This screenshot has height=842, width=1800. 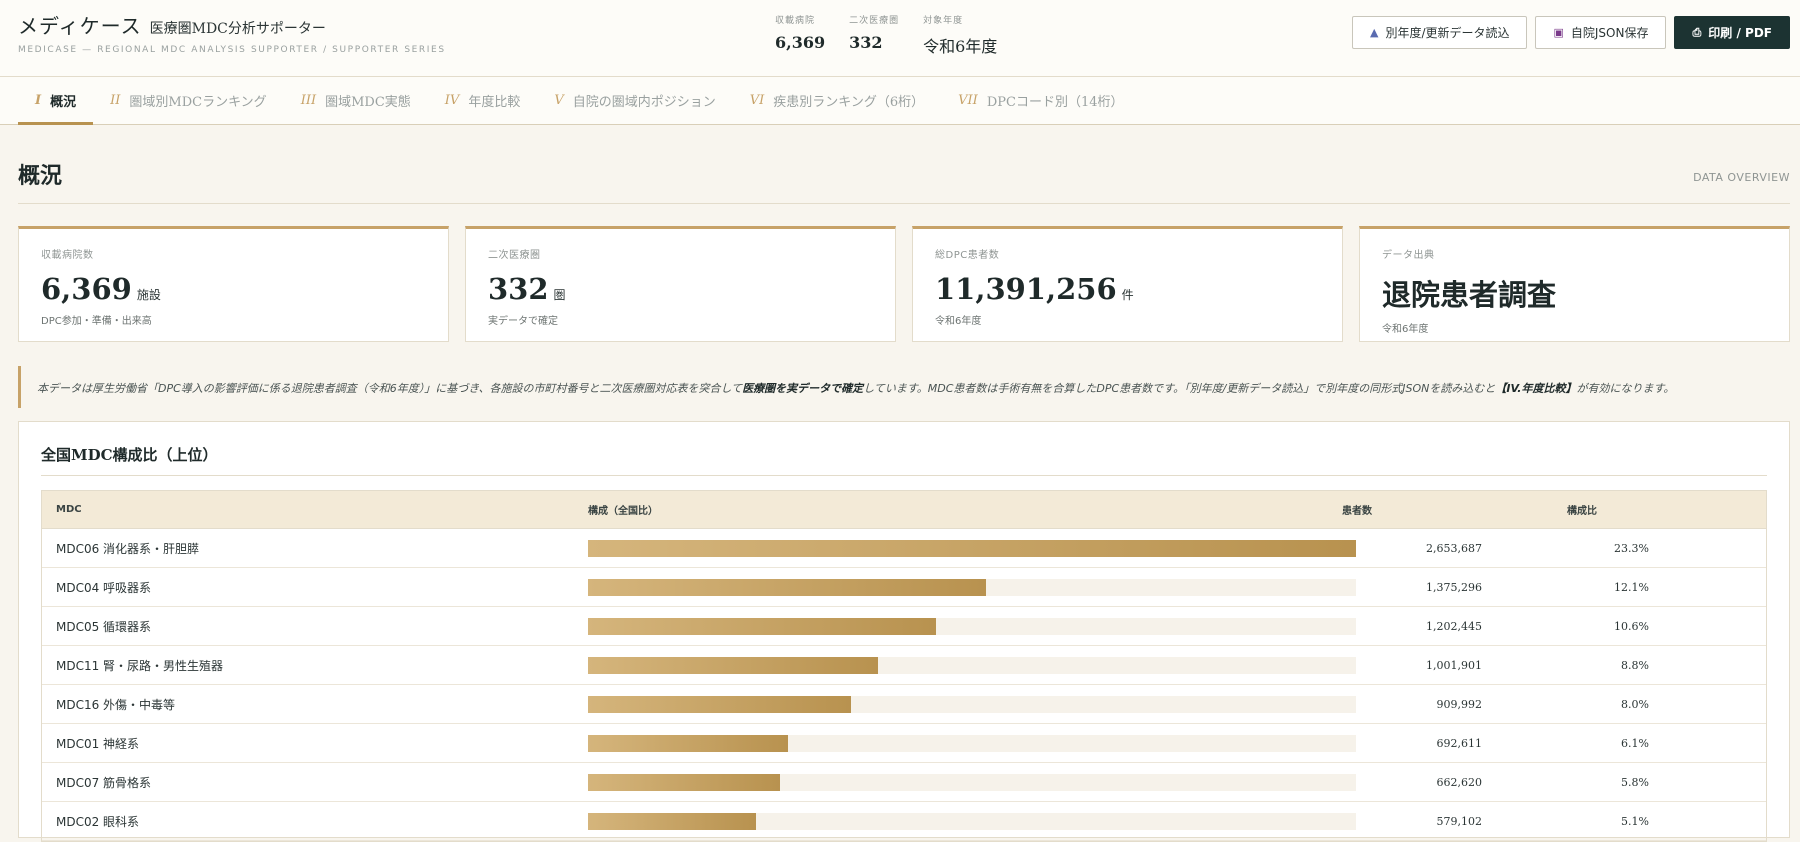 I want to click on mdc-category-label: MDC02 眼科系, so click(x=98, y=821).